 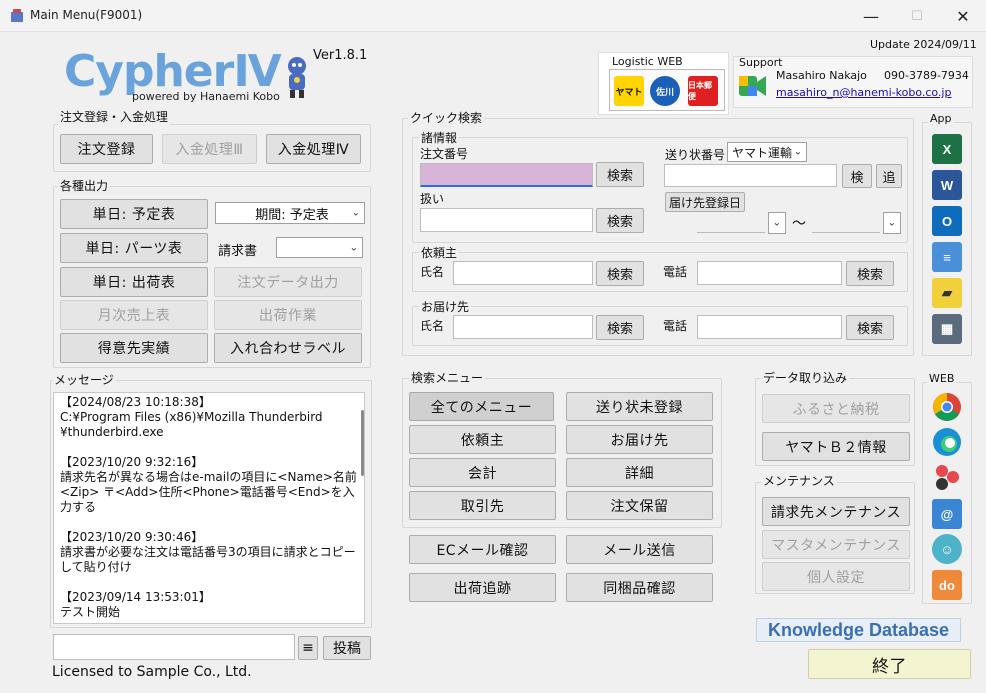 What do you see at coordinates (506, 220) in the screenshot?
I see `handling-input` at bounding box center [506, 220].